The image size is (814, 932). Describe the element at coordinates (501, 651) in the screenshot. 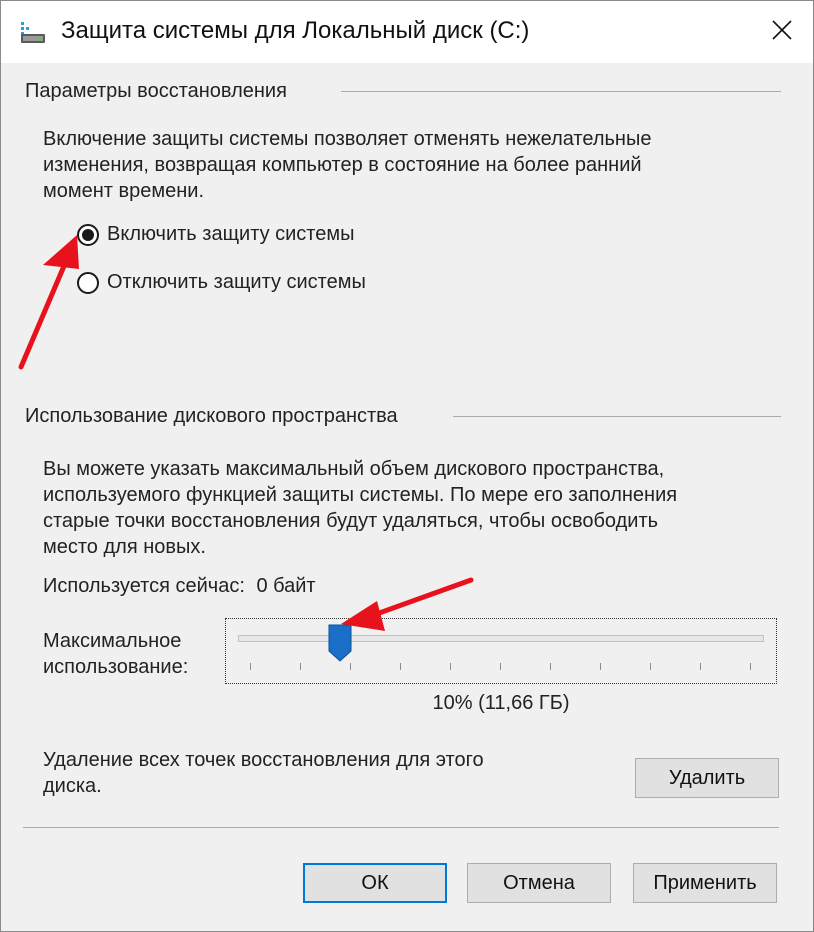

I see `max-usage-slider` at that location.